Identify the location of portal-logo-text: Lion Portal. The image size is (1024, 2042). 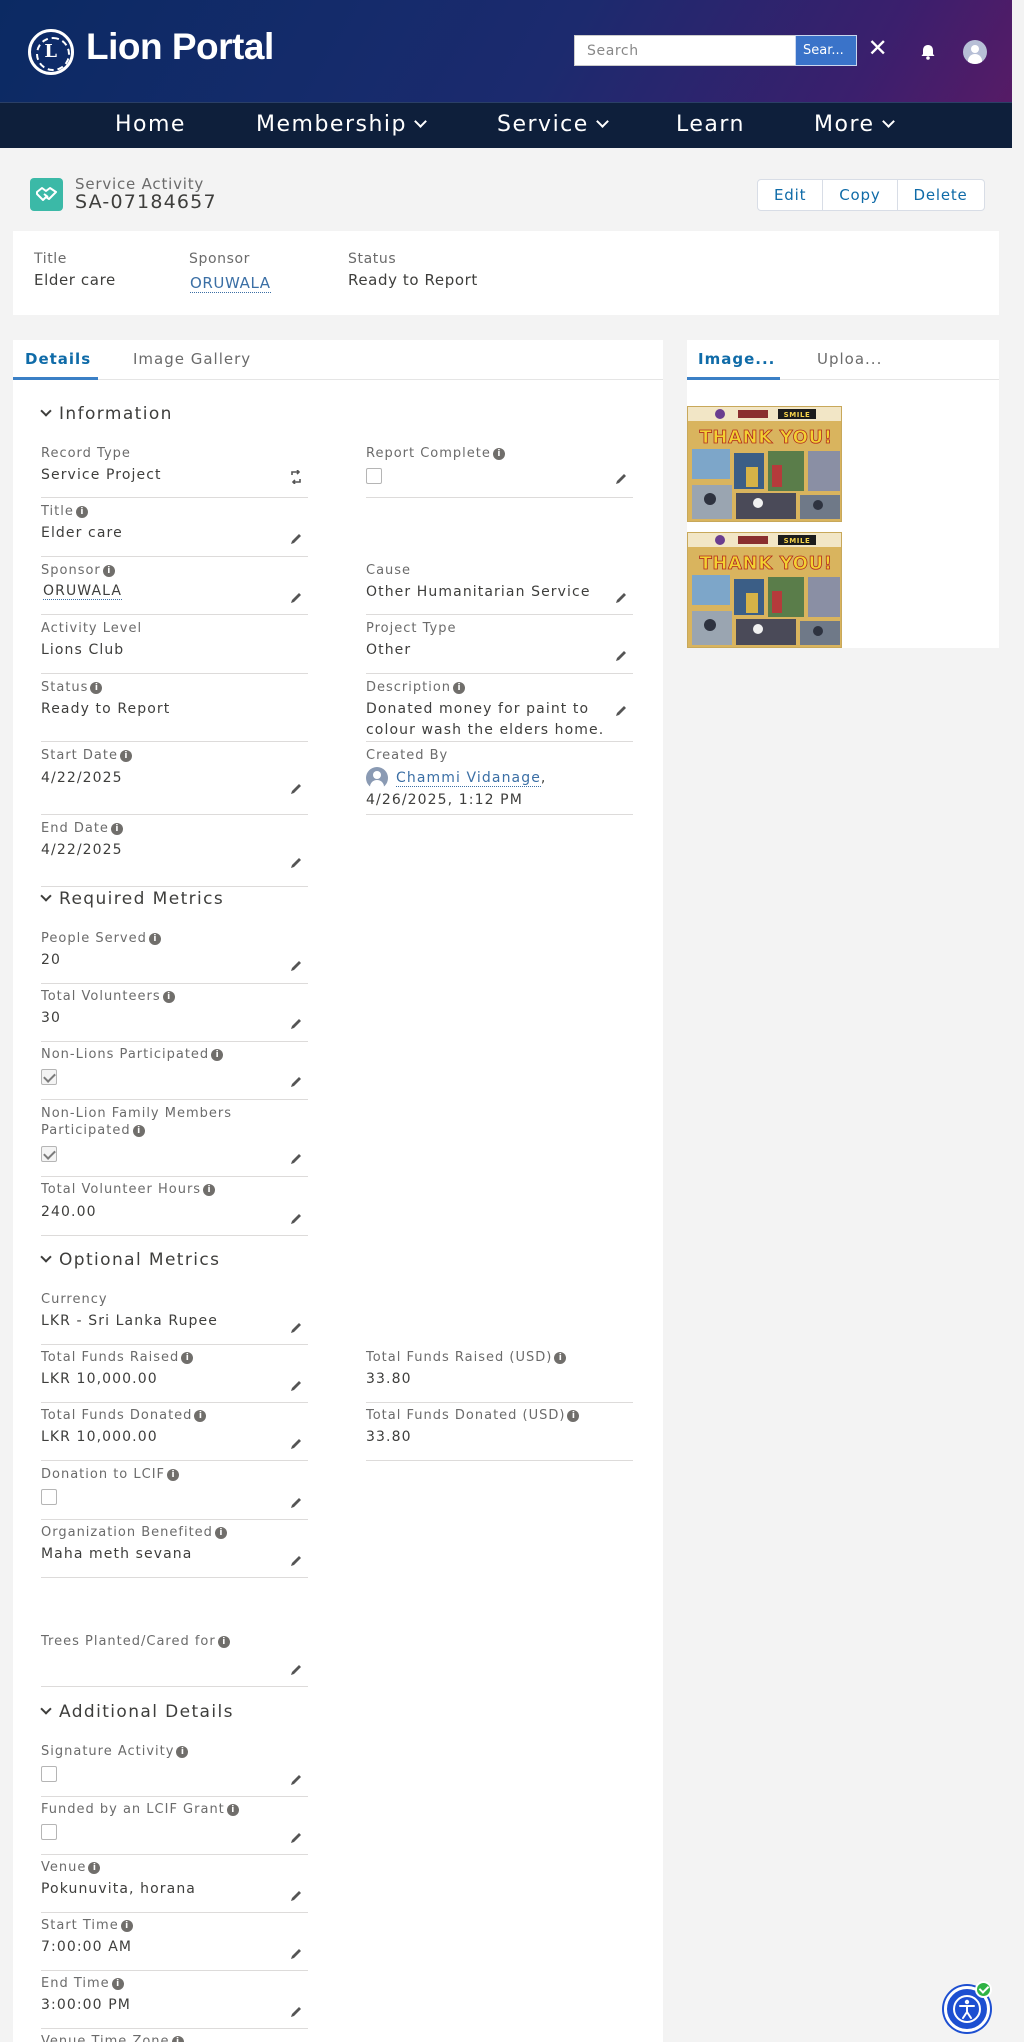
(180, 47).